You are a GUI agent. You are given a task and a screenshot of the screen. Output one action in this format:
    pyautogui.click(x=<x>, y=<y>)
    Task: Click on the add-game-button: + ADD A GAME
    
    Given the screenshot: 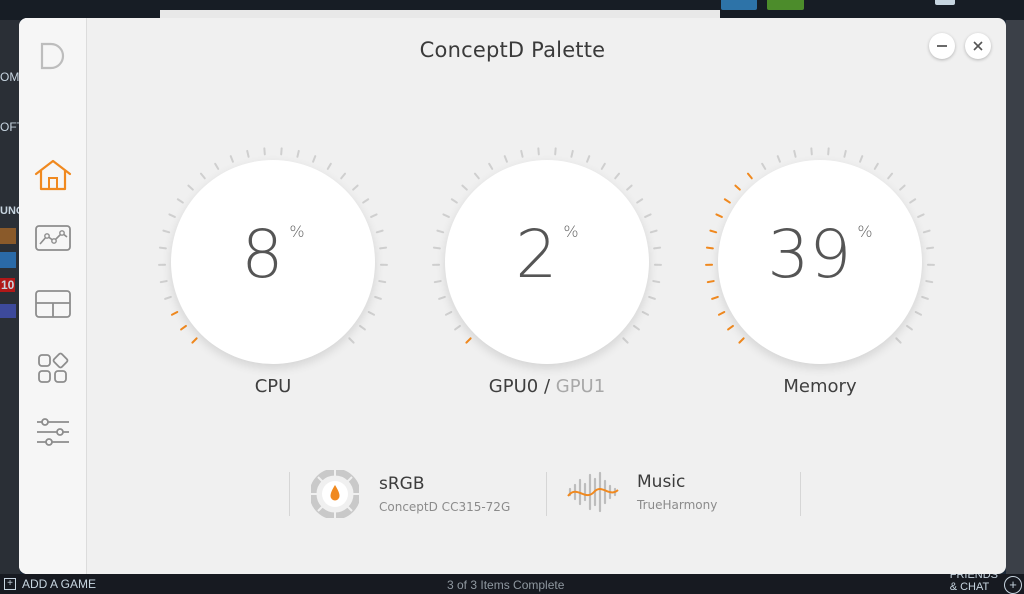 What is the action you would take?
    pyautogui.click(x=50, y=584)
    